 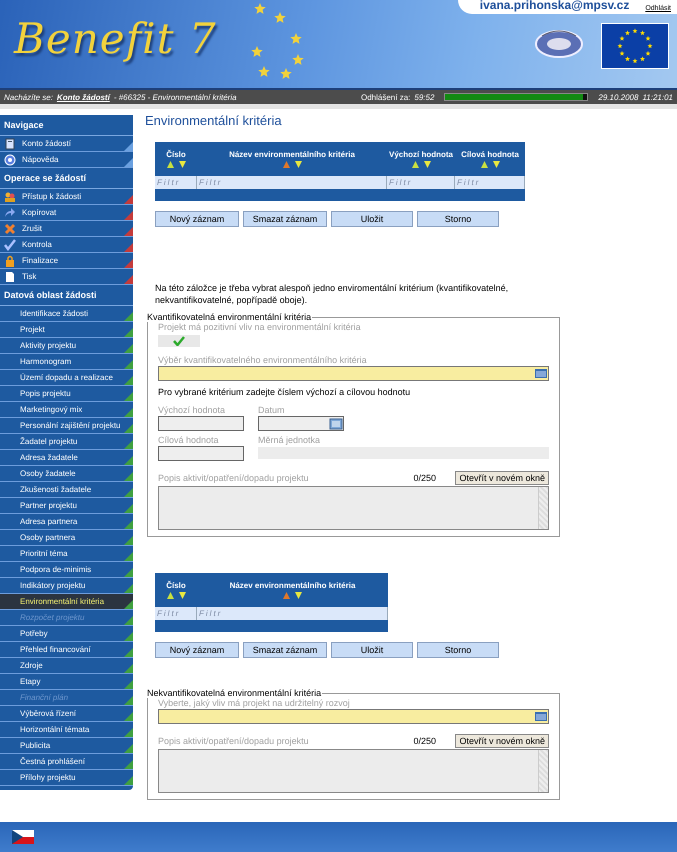 I want to click on sidebar-item: Etapy, so click(x=66, y=682).